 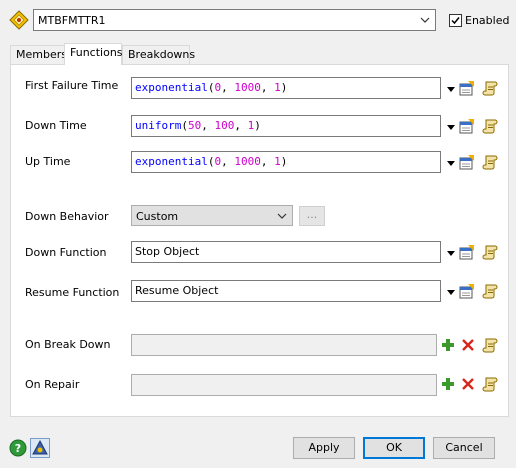 I want to click on tab-breakdowns-label: Breakdowns, so click(x=162, y=54).